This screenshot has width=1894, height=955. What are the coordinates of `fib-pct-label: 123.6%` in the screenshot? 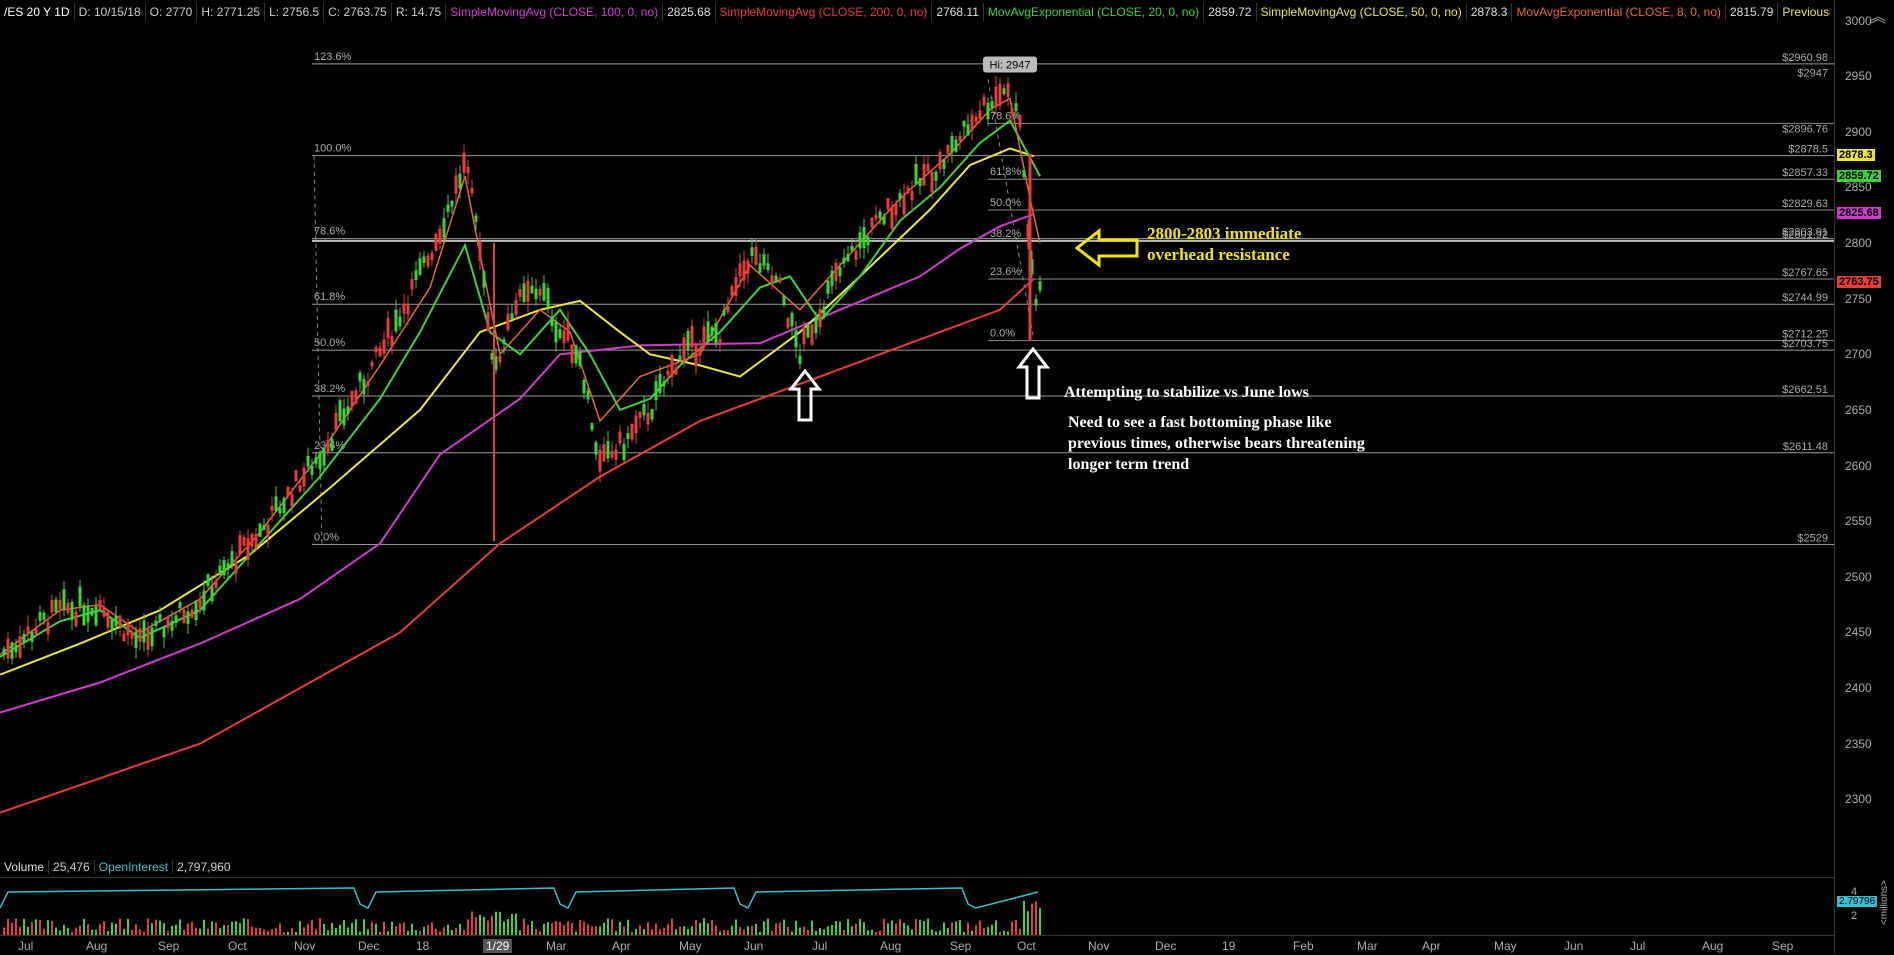 It's located at (333, 57).